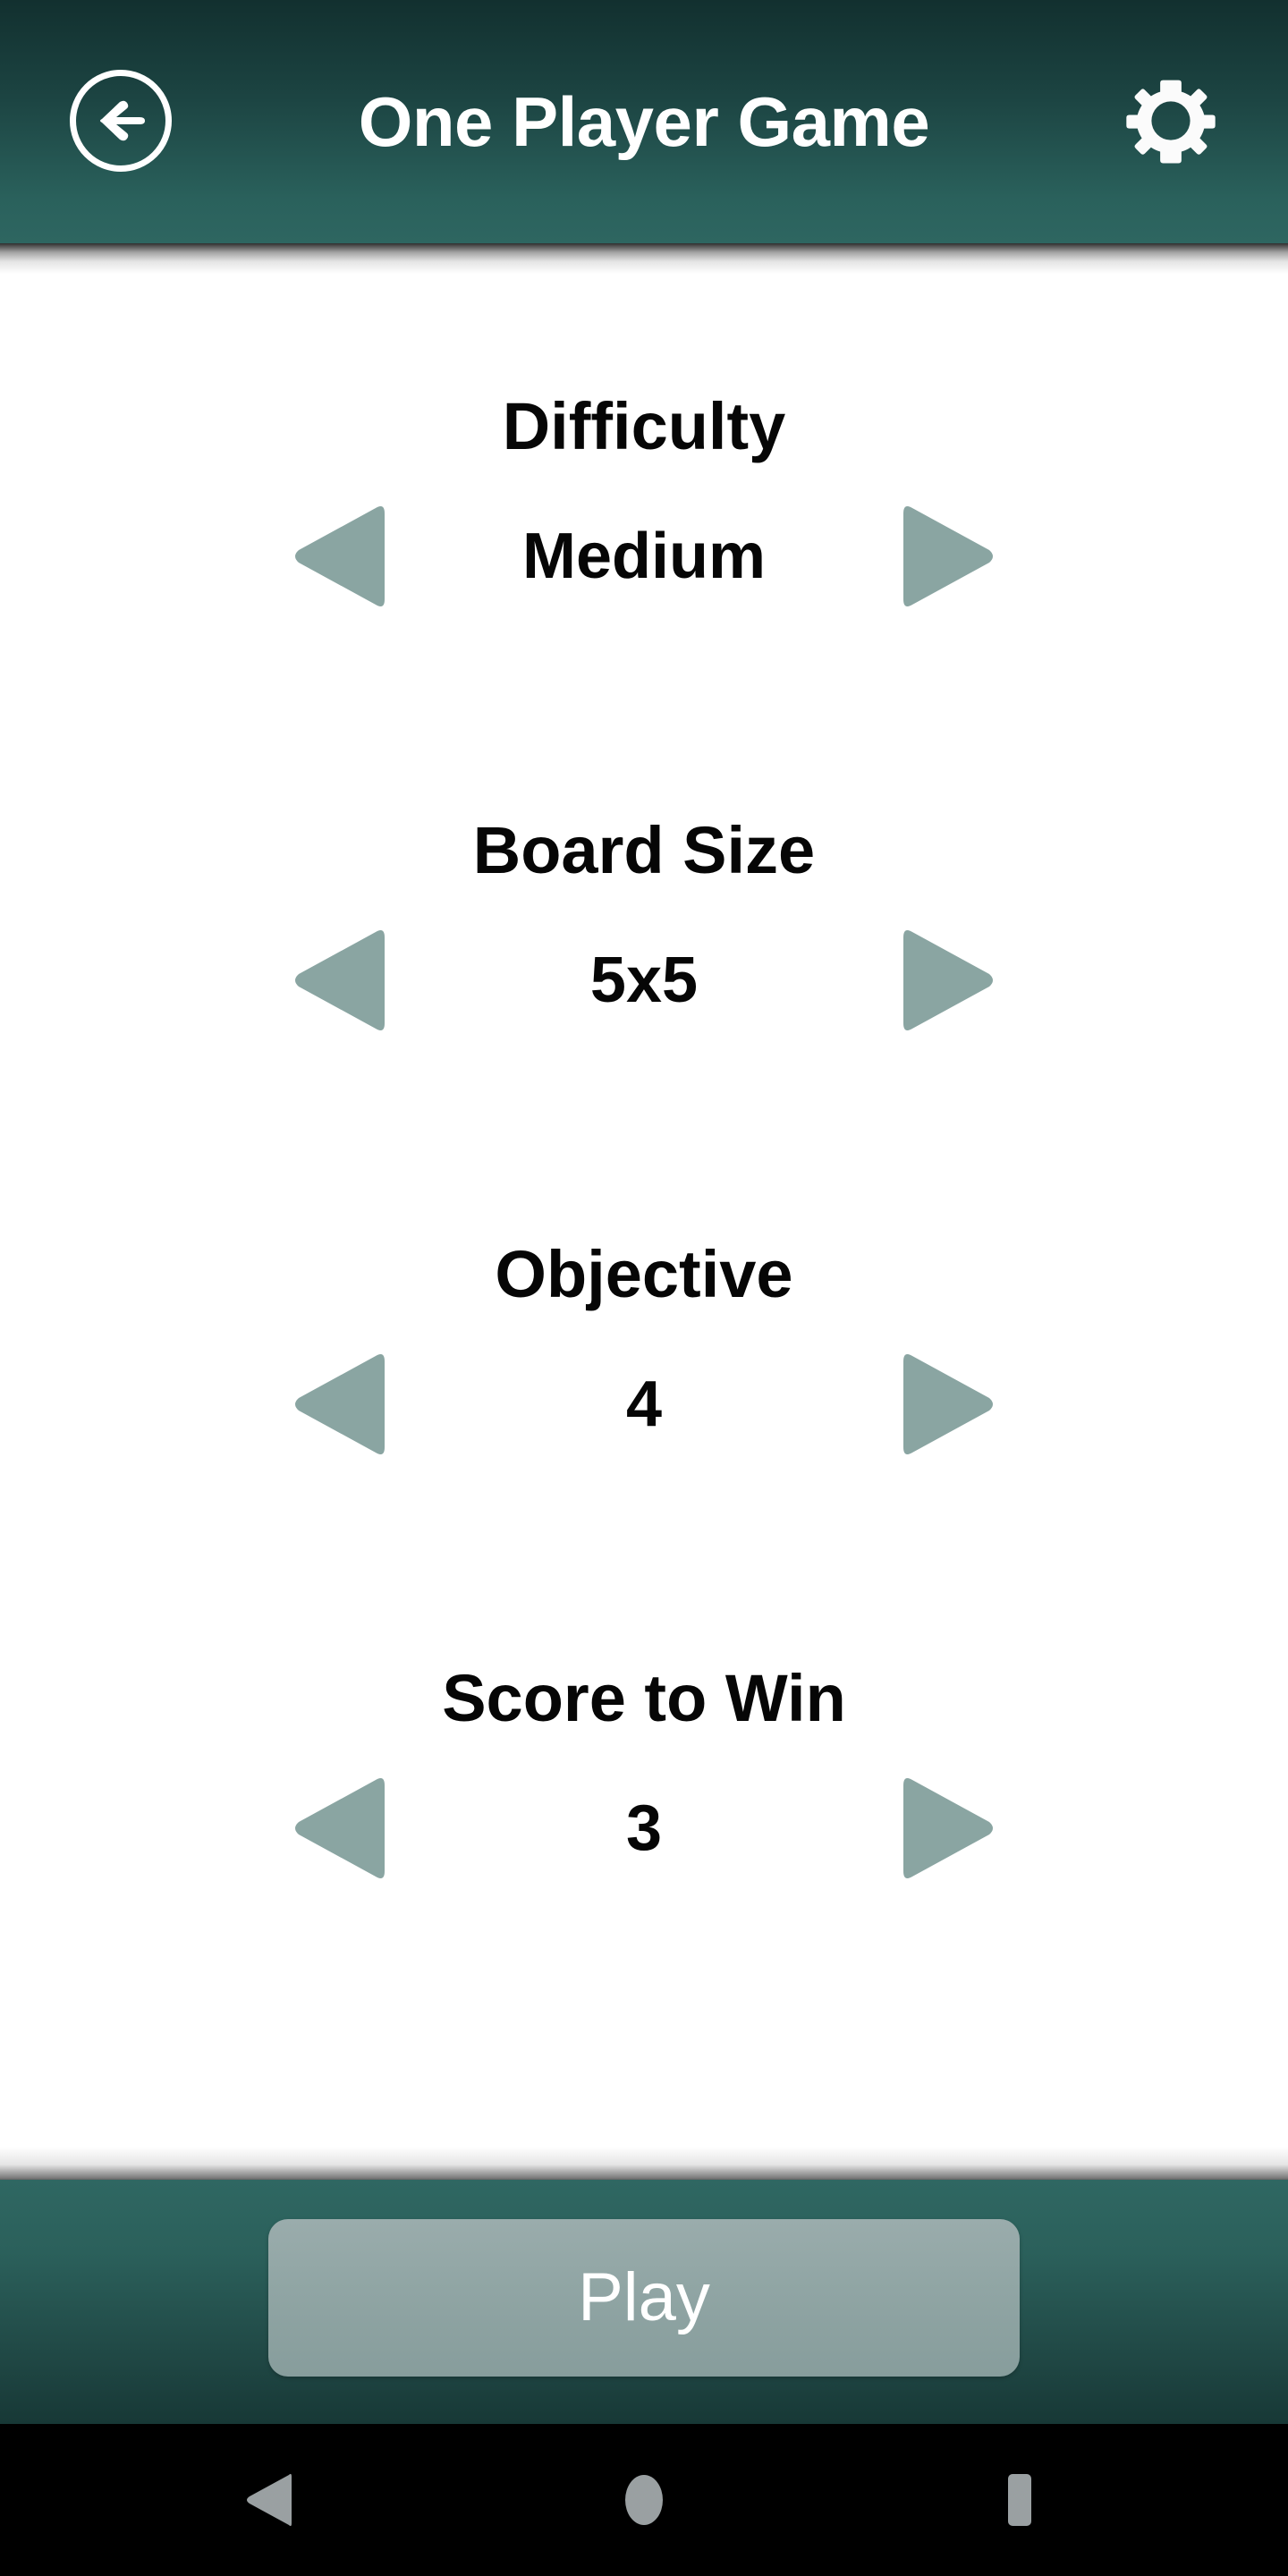  I want to click on board-size-next-button, so click(948, 980).